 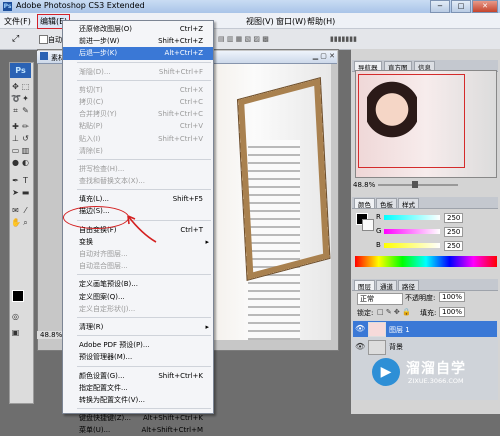 What do you see at coordinates (25, 222) in the screenshot?
I see `zoom-icon: ⌕` at bounding box center [25, 222].